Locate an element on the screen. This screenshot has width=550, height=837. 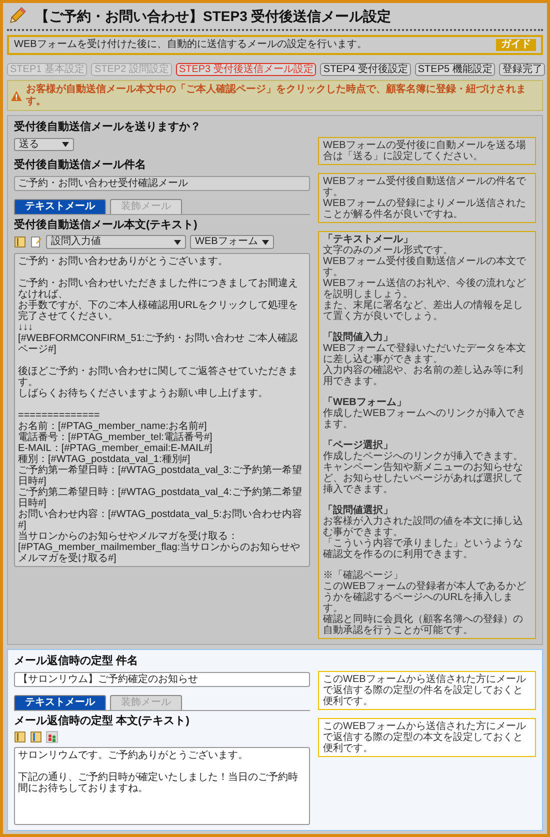
text-line: ↓↓↓ is located at coordinates (26, 327).